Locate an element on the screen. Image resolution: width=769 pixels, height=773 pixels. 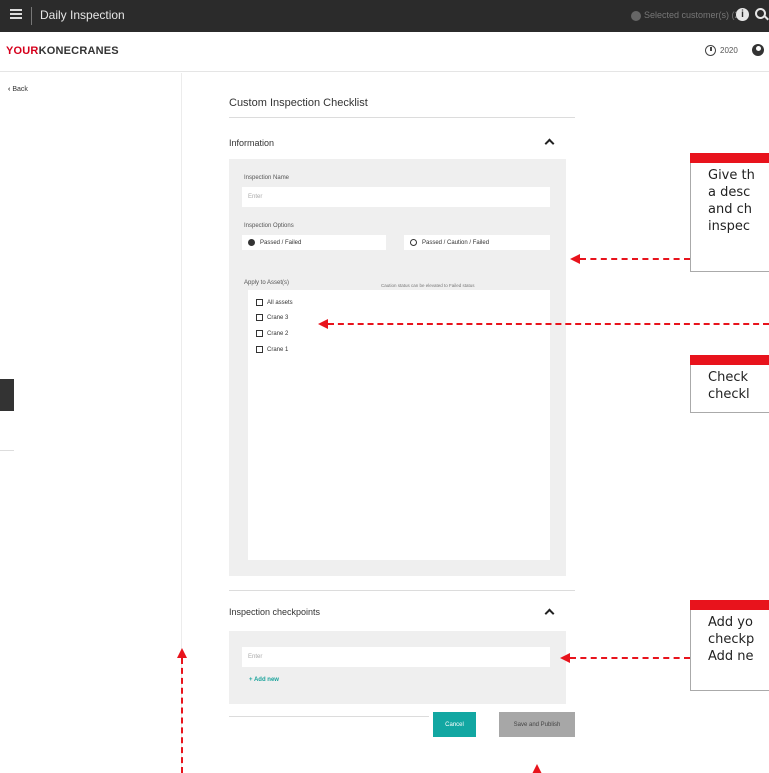
back-link: ‹ Back is located at coordinates (18, 89).